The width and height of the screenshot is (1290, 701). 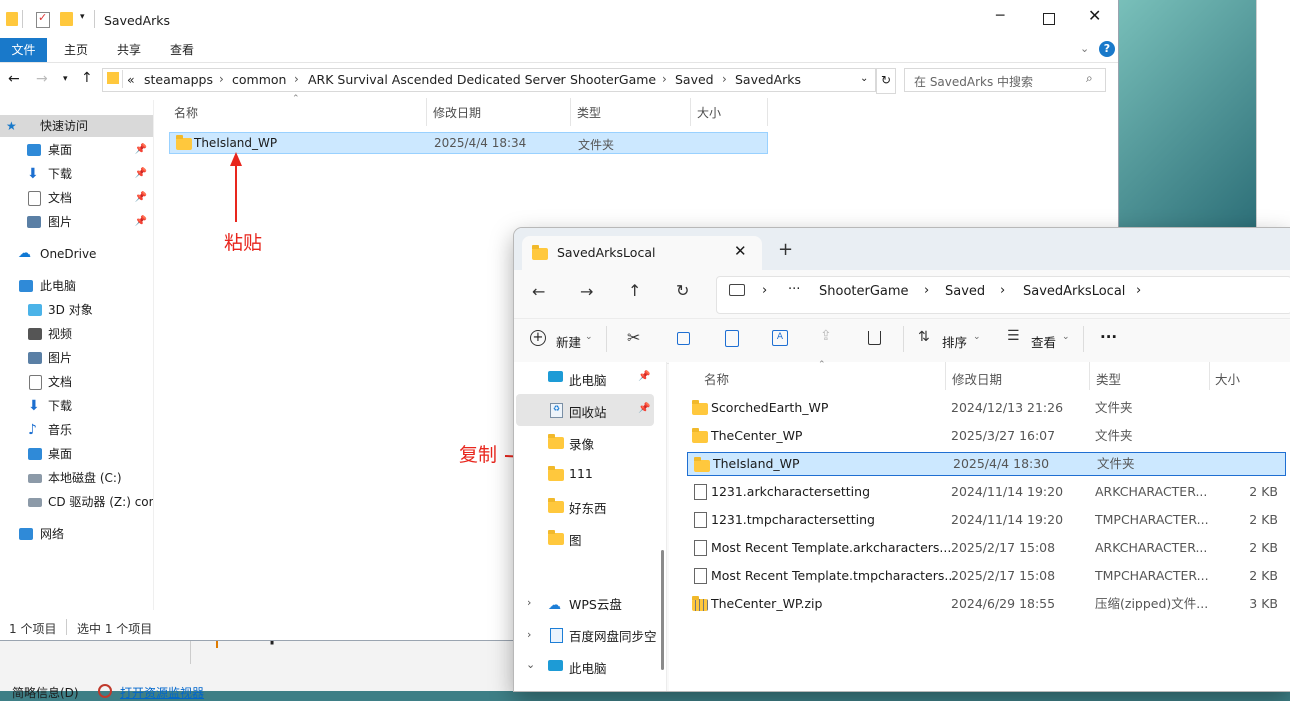 I want to click on file-row: TheIsland_WP 2025/4/4 18:30 文件夹, so click(x=986, y=464).